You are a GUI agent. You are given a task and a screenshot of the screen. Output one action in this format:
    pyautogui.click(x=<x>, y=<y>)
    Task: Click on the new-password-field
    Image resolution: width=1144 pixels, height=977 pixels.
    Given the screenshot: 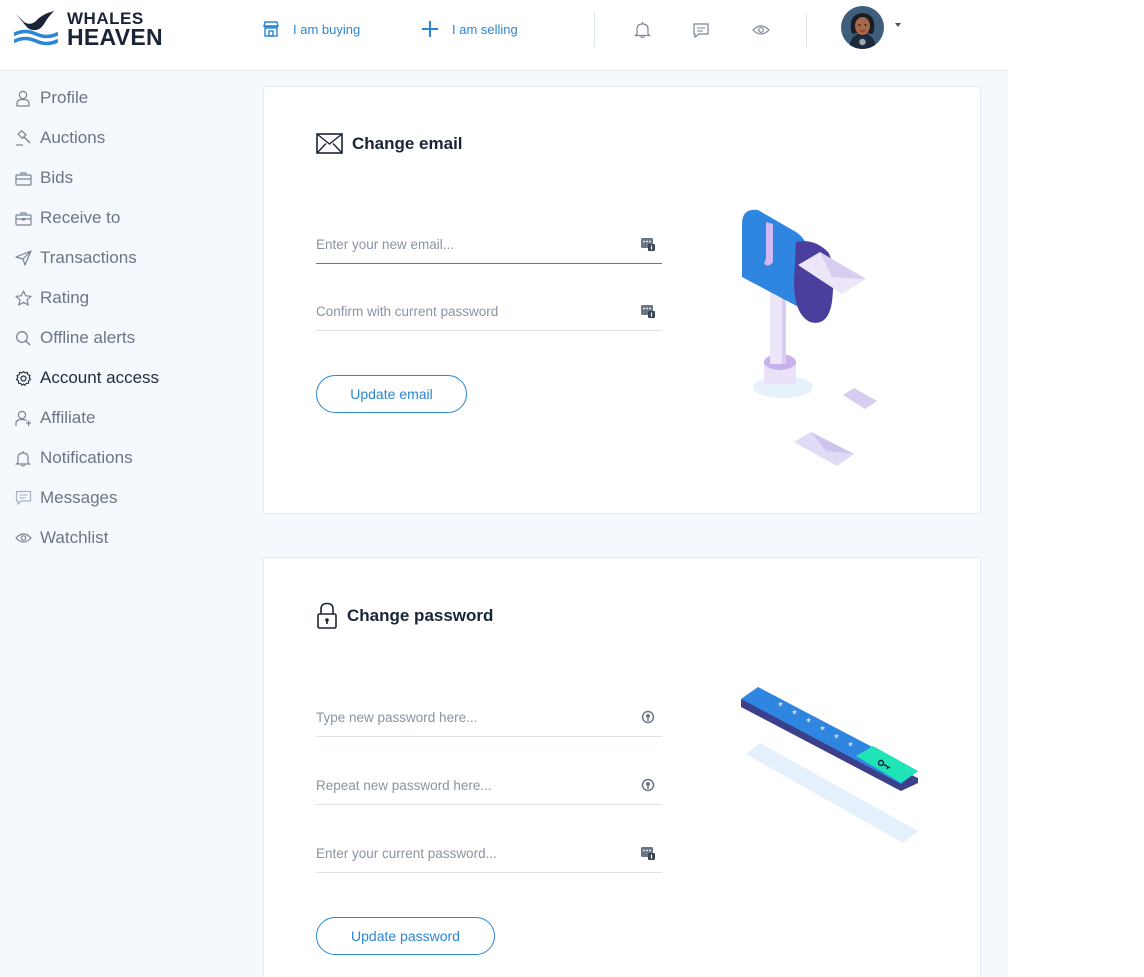 What is the action you would take?
    pyautogui.click(x=489, y=717)
    